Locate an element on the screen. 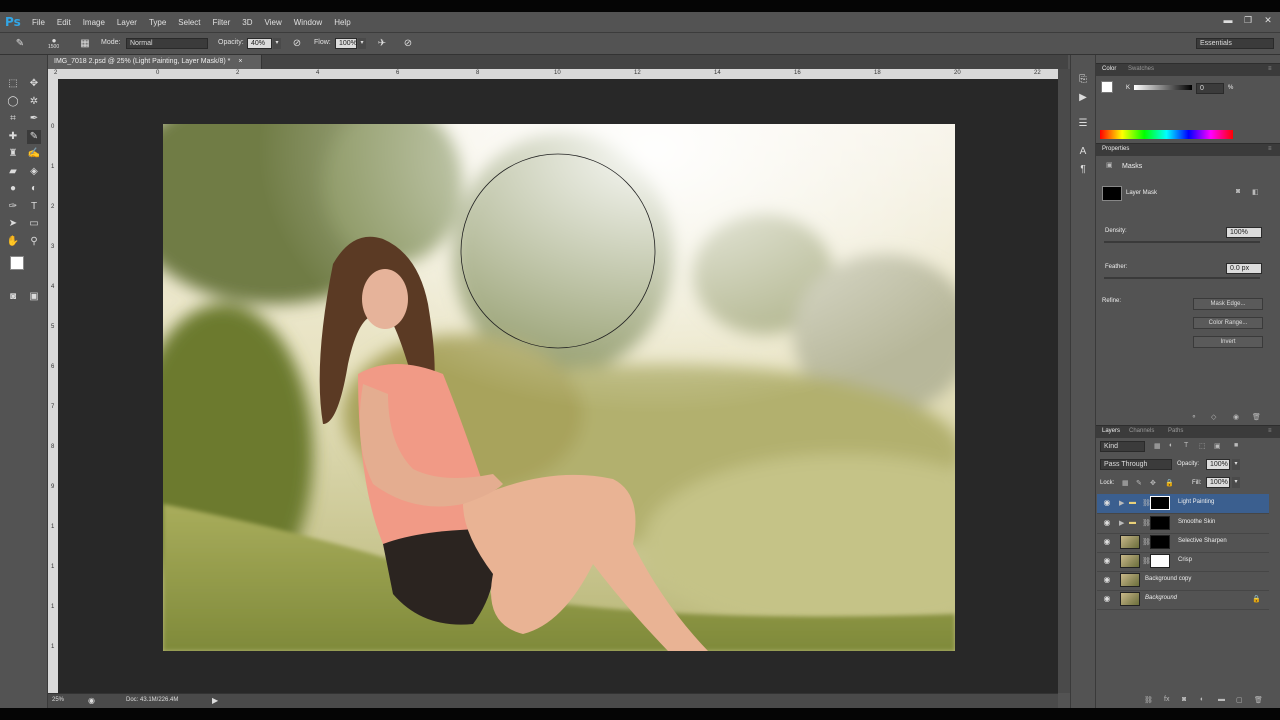 Image resolution: width=1280 pixels, height=720 pixels. flow-dropdown: ▾ is located at coordinates (362, 43).